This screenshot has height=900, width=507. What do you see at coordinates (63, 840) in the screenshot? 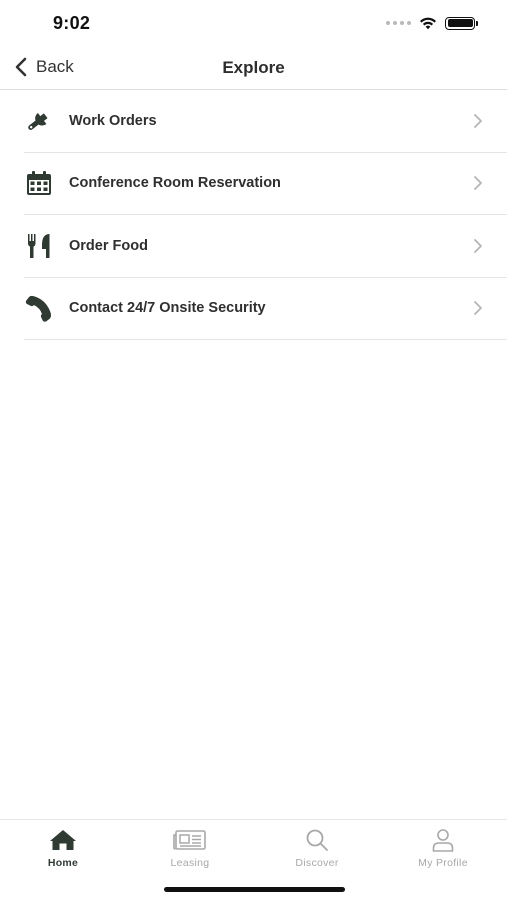
I see `home-icon` at bounding box center [63, 840].